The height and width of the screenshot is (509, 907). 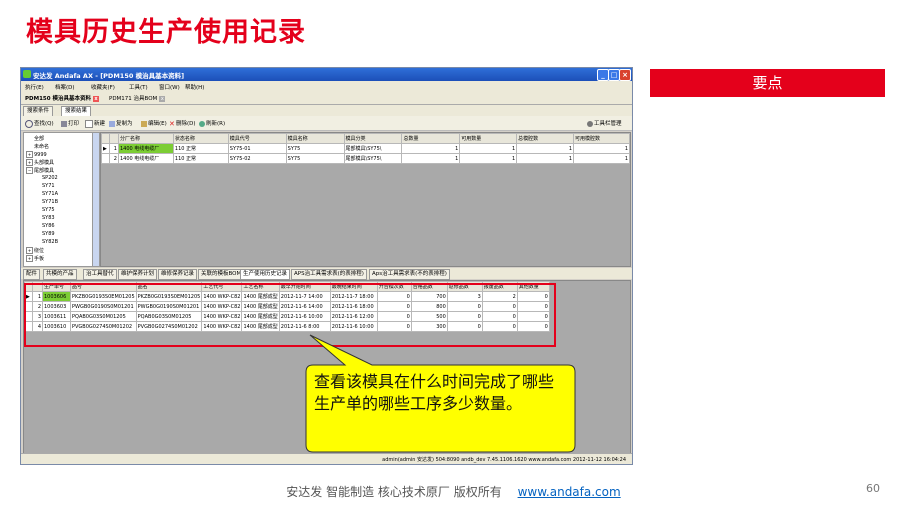 What do you see at coordinates (569, 492) in the screenshot?
I see `footer-link: www.andafa.com` at bounding box center [569, 492].